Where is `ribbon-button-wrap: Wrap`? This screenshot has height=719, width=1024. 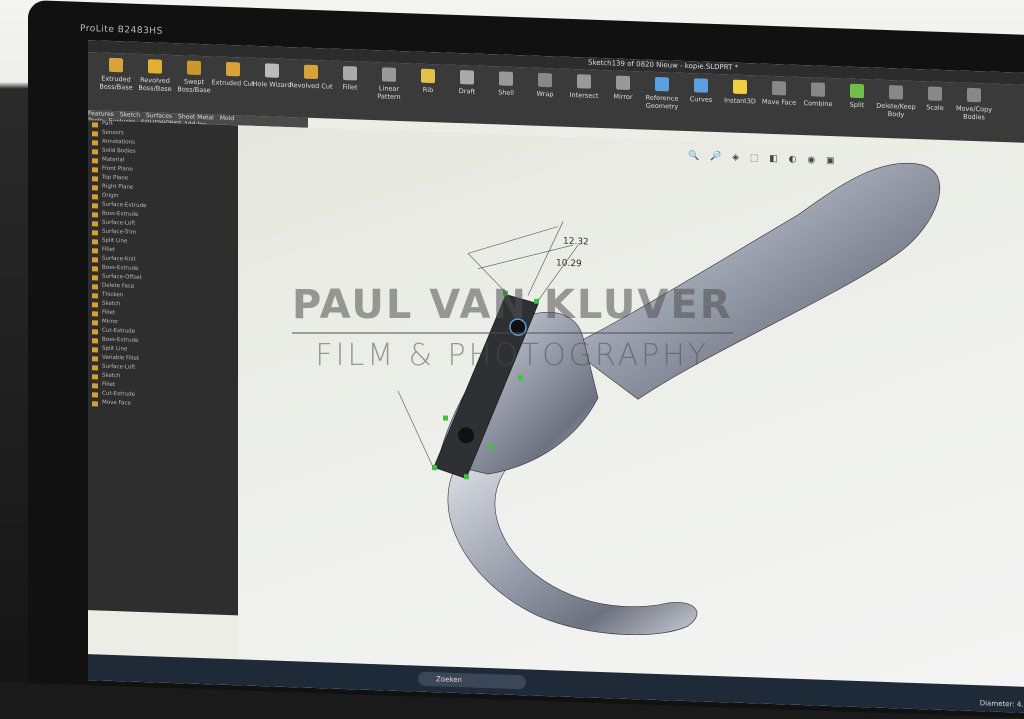
ribbon-button-wrap: Wrap is located at coordinates (545, 85).